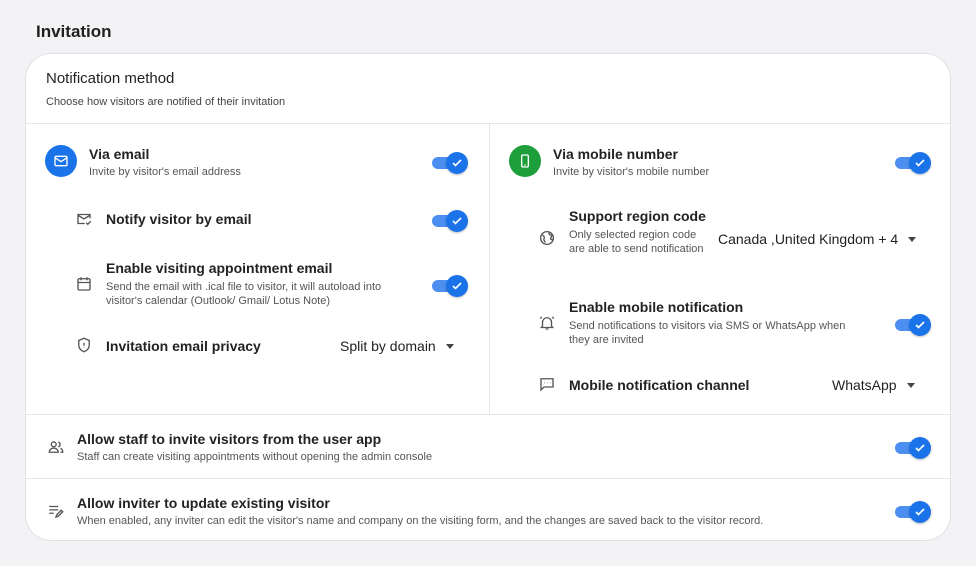  What do you see at coordinates (119, 154) in the screenshot?
I see `via-email-title: Via email` at bounding box center [119, 154].